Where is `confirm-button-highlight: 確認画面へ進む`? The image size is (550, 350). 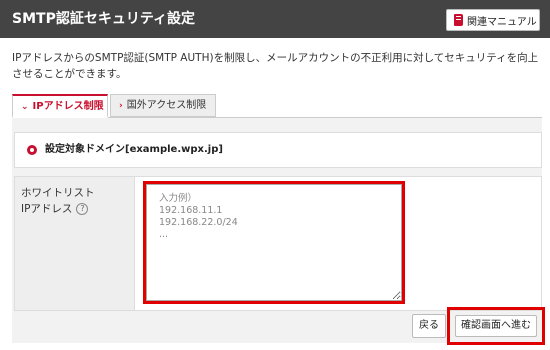
confirm-button-highlight: 確認画面へ進む is located at coordinates (496, 326).